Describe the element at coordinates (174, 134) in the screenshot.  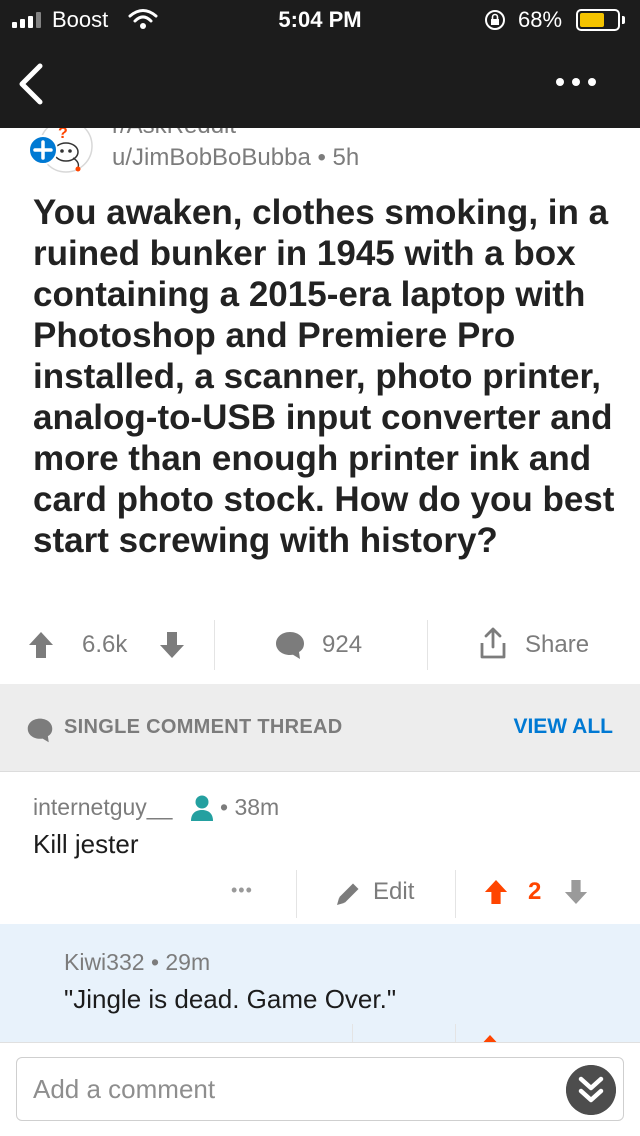
I see `subreddit-name: r/AskReddit` at that location.